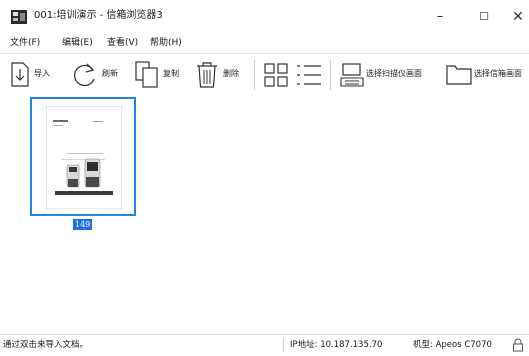 This screenshot has height=356, width=529. Describe the element at coordinates (452, 345) in the screenshot. I see `status-model: 机型: Apeos C7070` at that location.